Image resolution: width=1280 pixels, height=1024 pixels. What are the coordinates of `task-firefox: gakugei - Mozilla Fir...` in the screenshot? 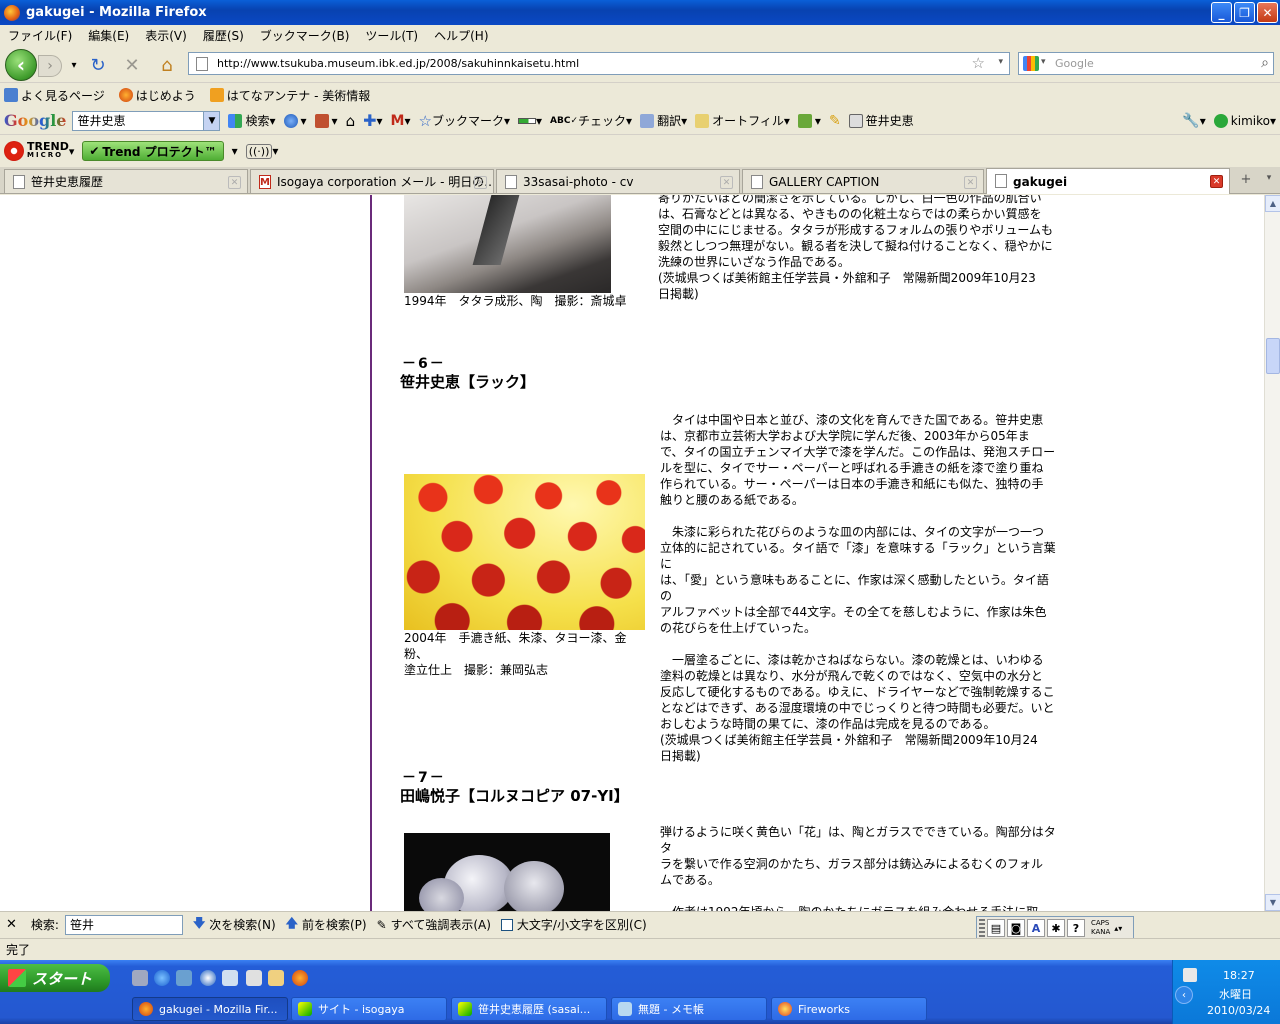 It's located at (210, 1009).